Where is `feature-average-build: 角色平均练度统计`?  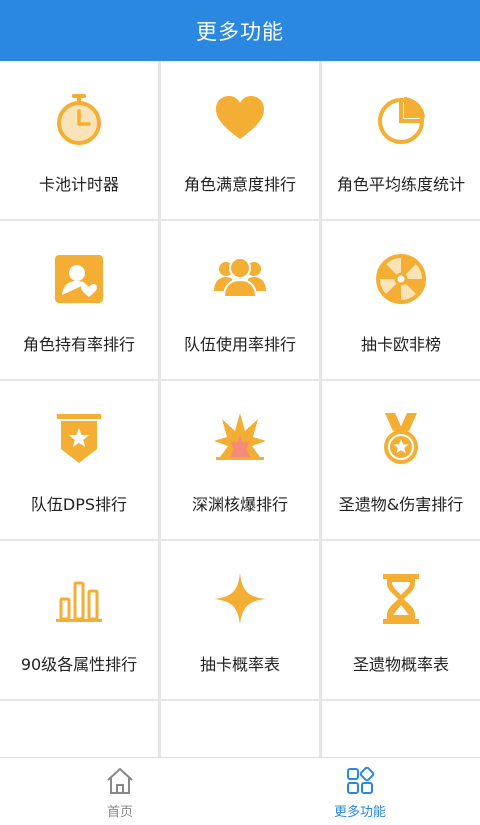
feature-average-build: 角色平均练度统计 is located at coordinates (401, 140).